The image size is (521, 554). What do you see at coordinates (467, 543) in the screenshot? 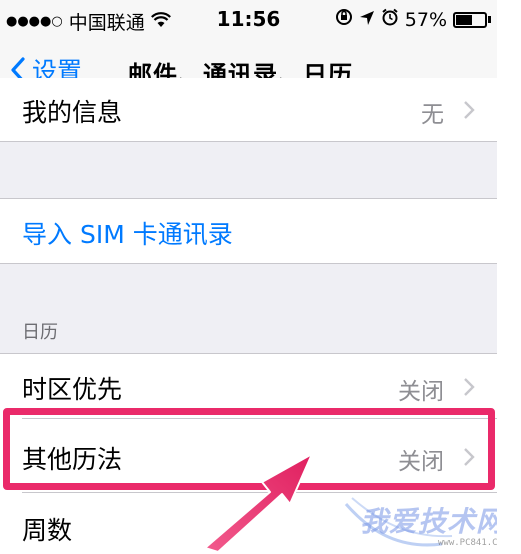
I see `watermark-url: www.PC841.COM` at bounding box center [467, 543].